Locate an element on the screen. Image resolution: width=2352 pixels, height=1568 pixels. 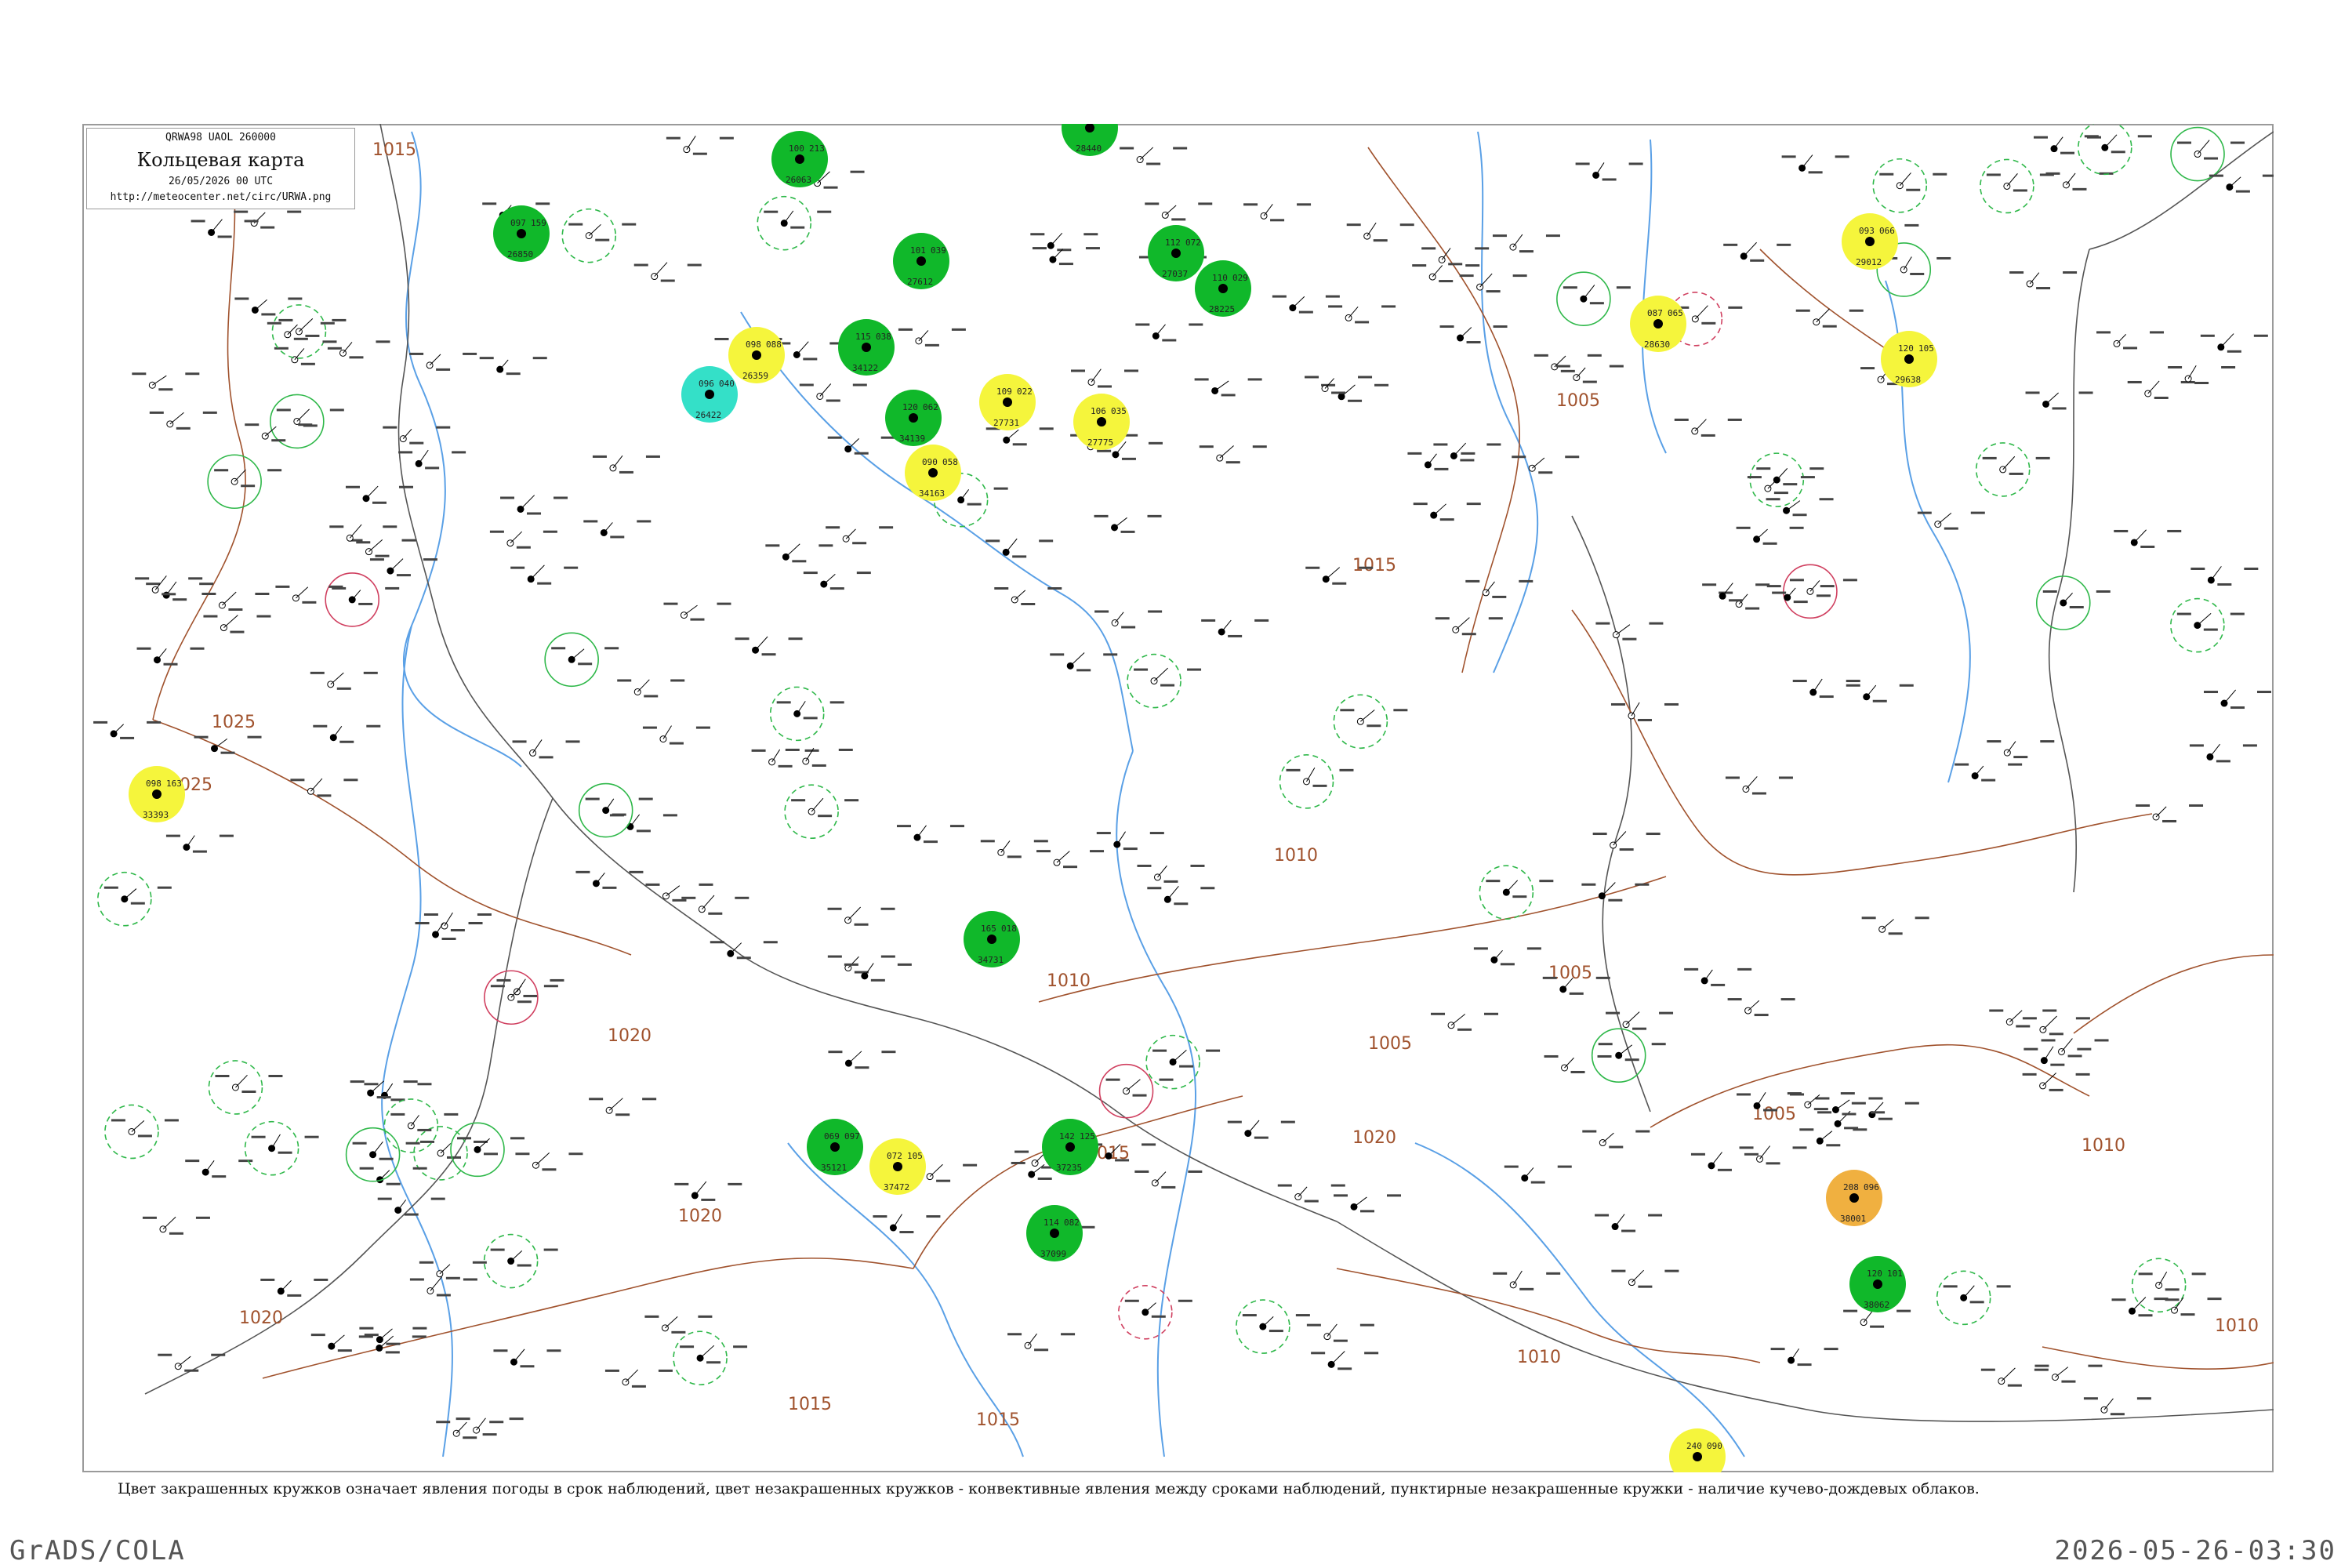
station-temperature: 115 is located at coordinates (863, 337).